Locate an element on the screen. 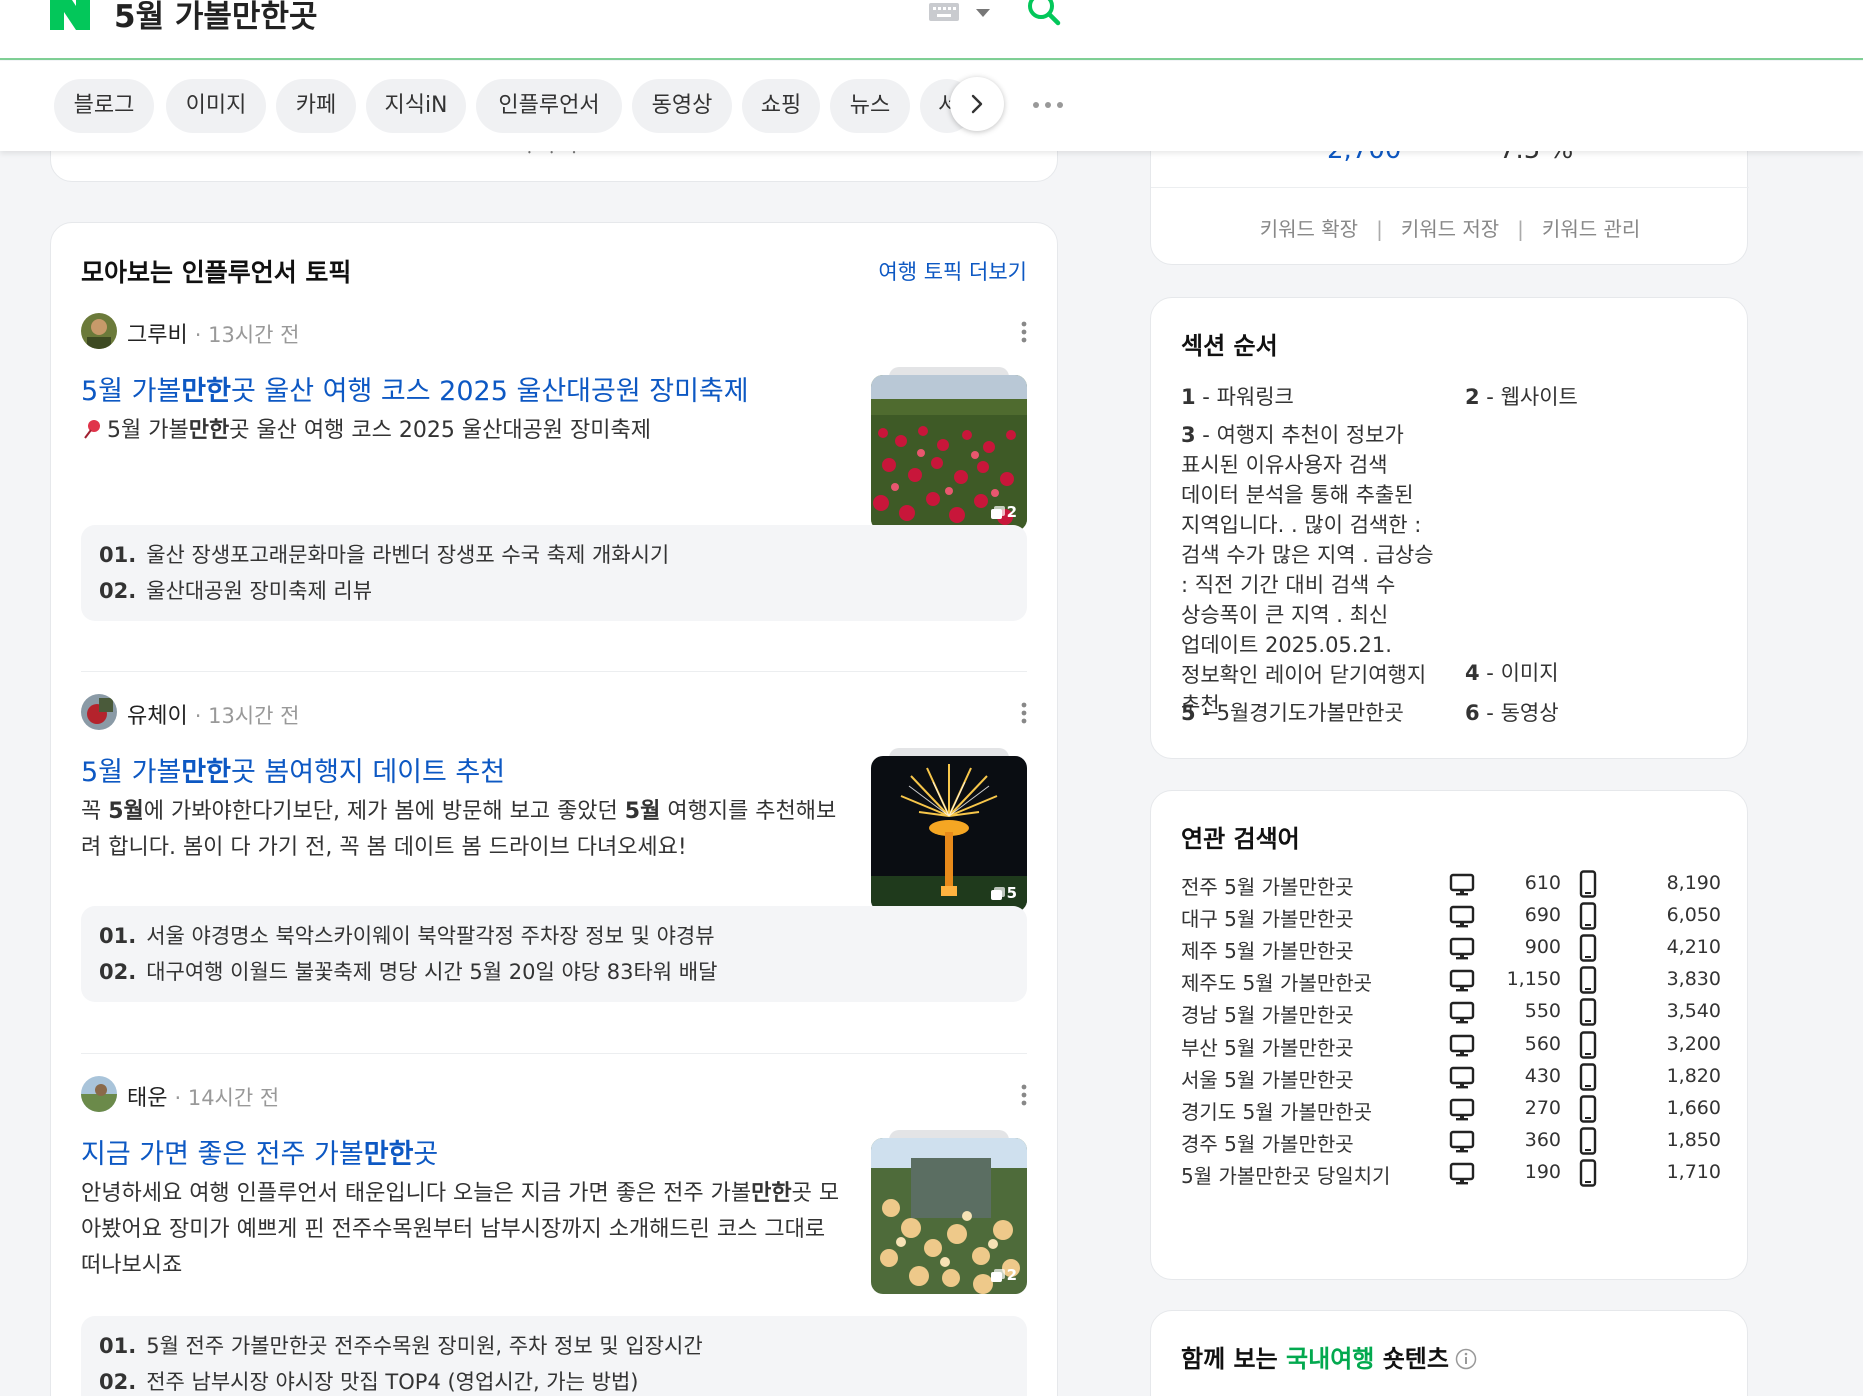 The width and height of the screenshot is (1863, 1396). related-keyword-text: 부산 5월 가볼만한곳 is located at coordinates (1267, 1046).